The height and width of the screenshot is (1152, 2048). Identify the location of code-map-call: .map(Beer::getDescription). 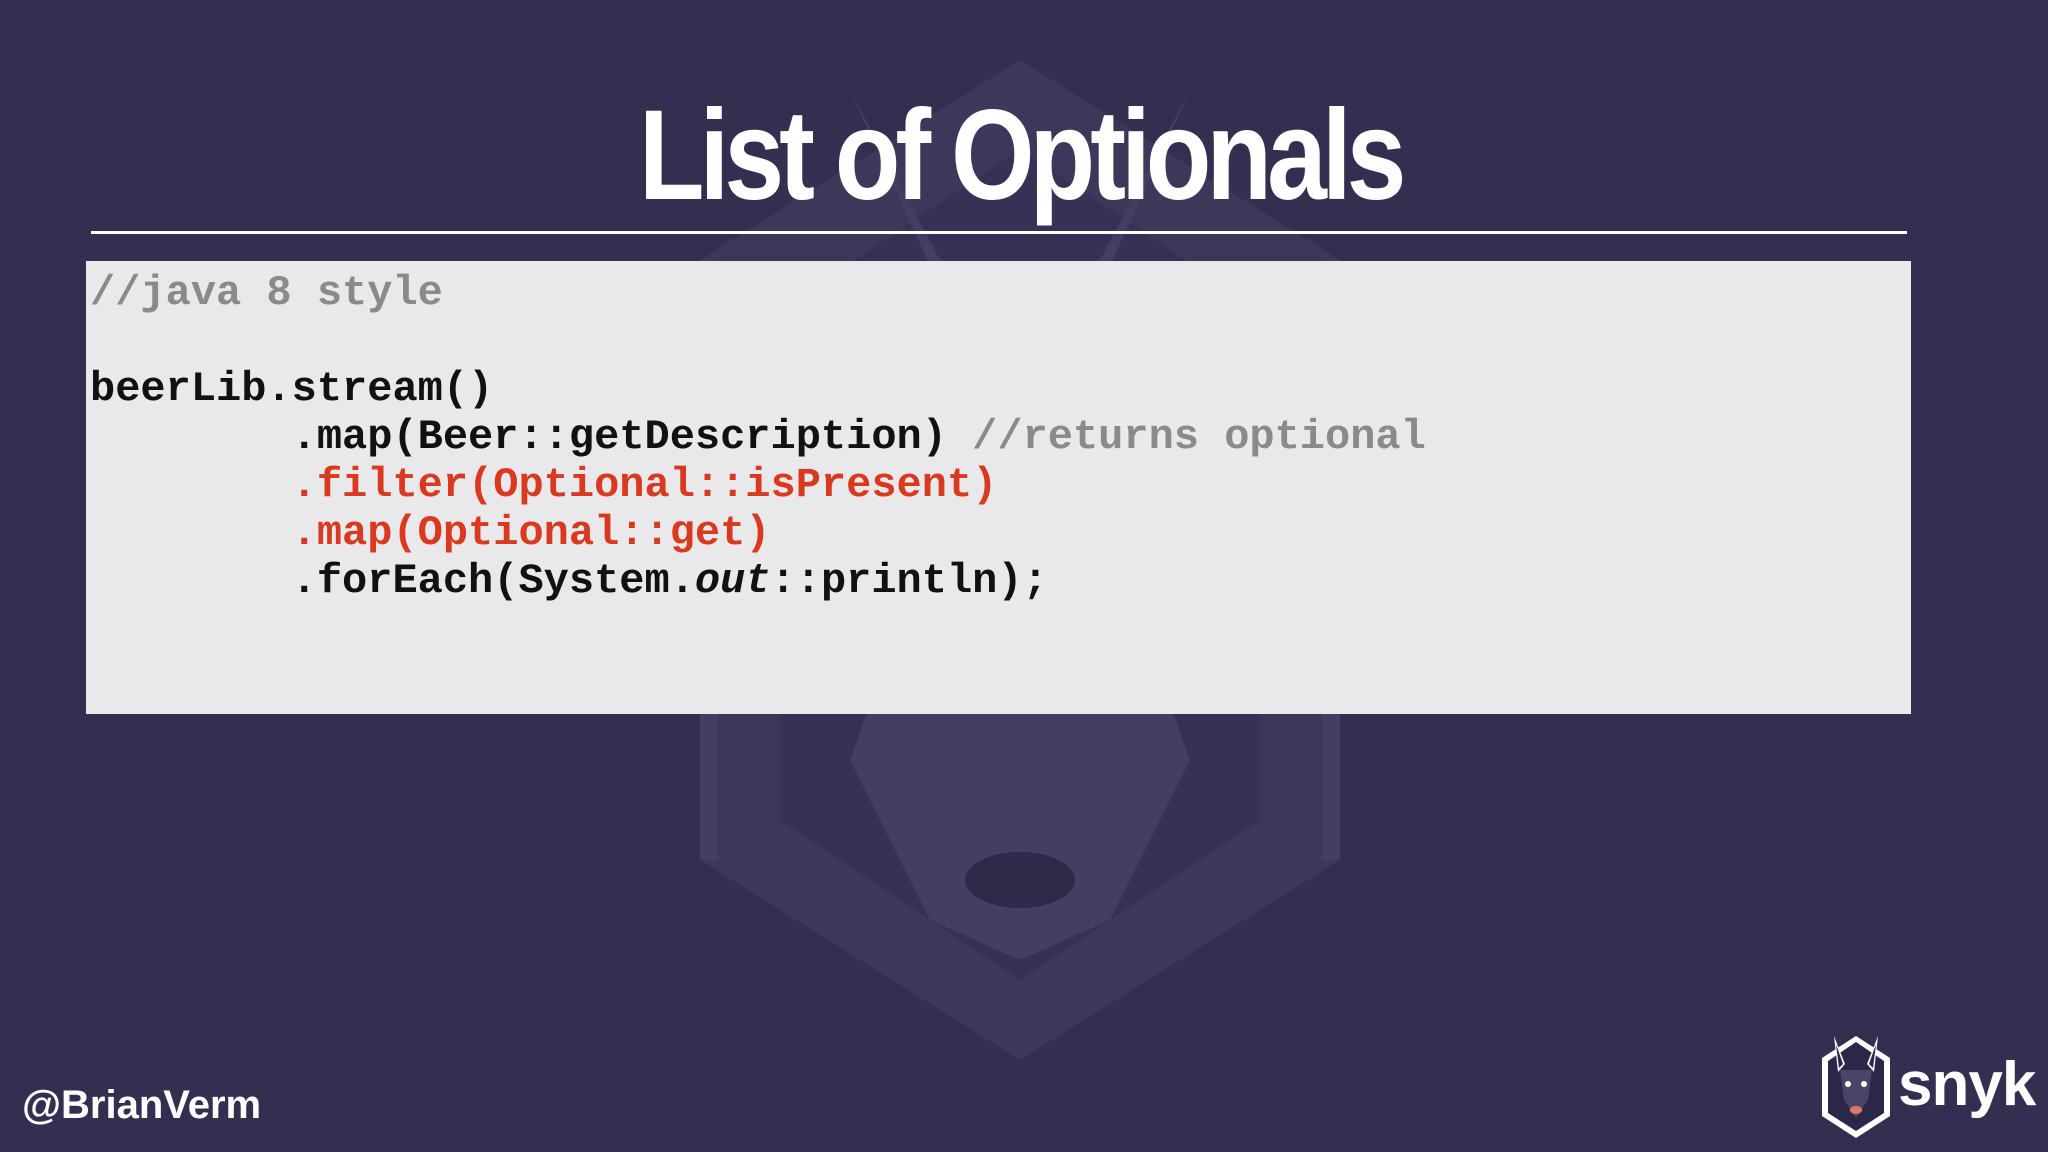
(531, 437).